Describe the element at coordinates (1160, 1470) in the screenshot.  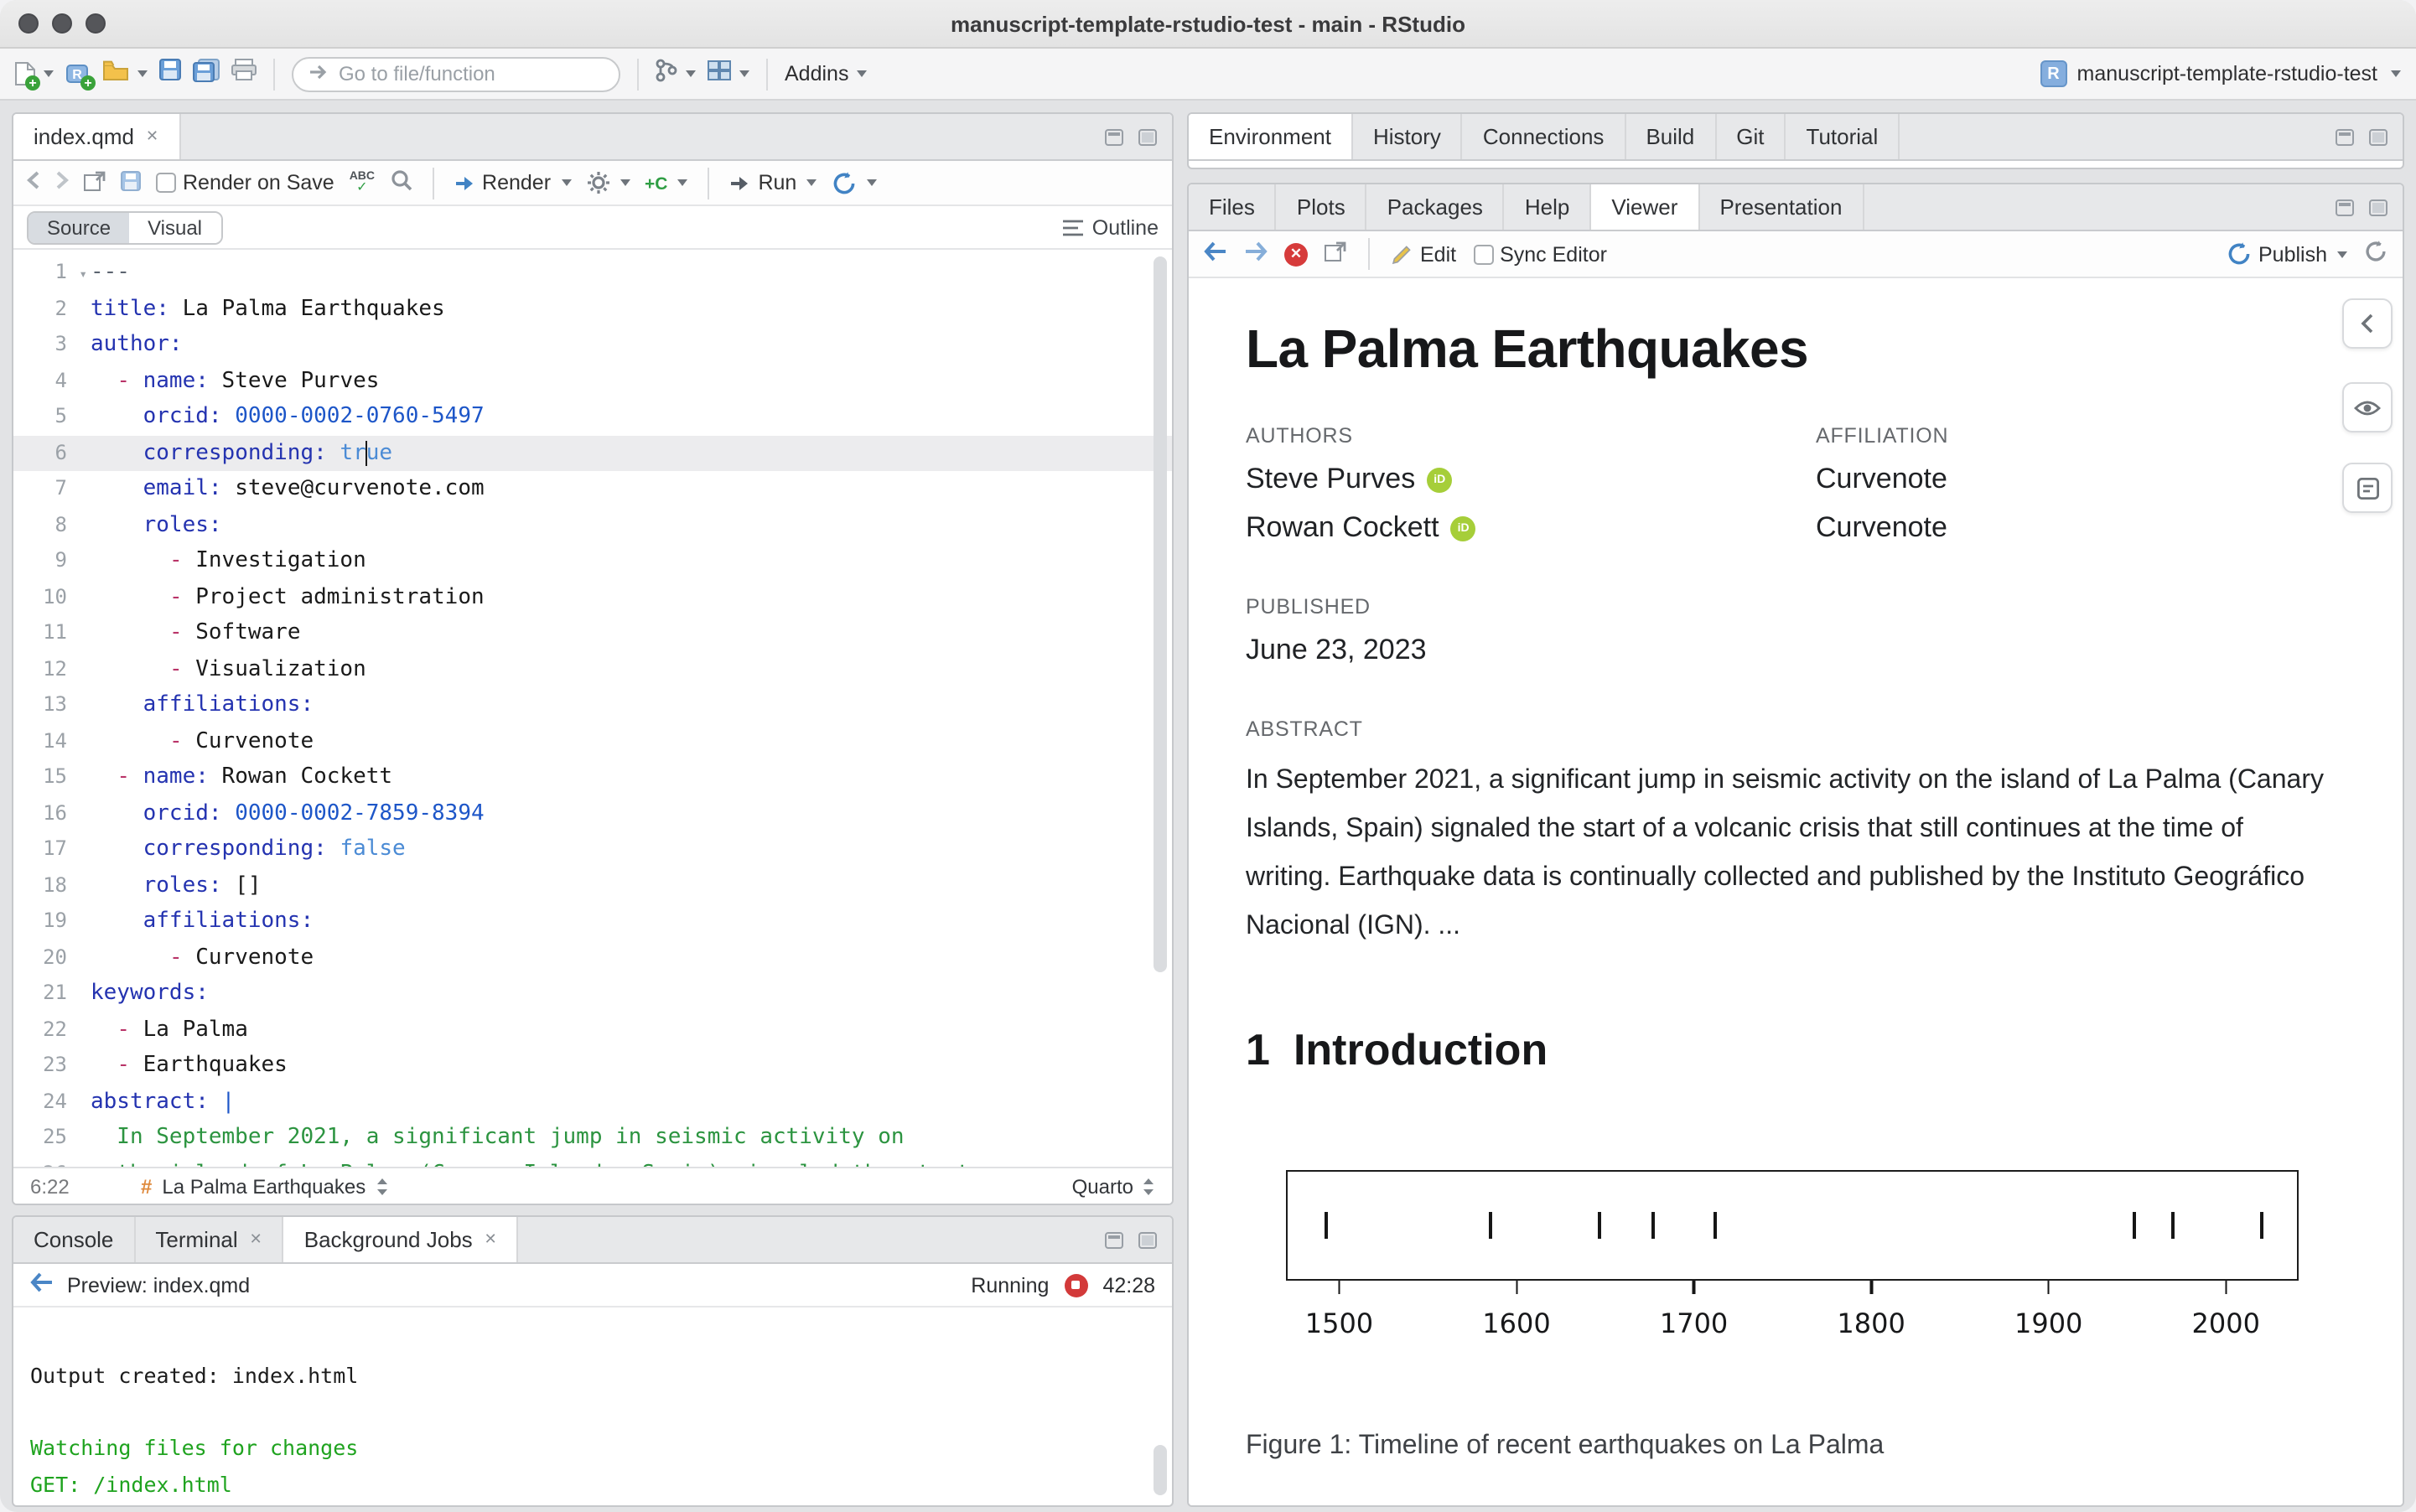
I see `console-scrollbar` at that location.